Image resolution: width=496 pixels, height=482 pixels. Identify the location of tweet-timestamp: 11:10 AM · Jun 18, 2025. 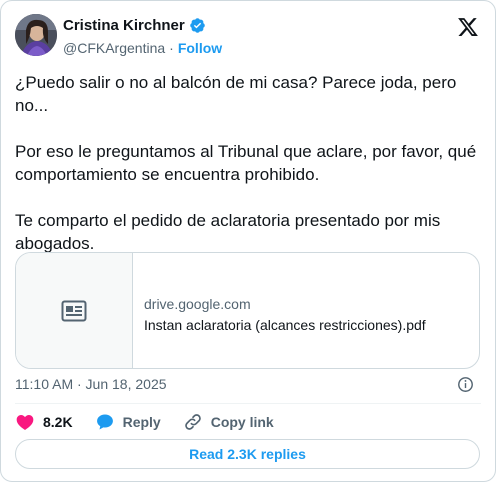
(91, 384).